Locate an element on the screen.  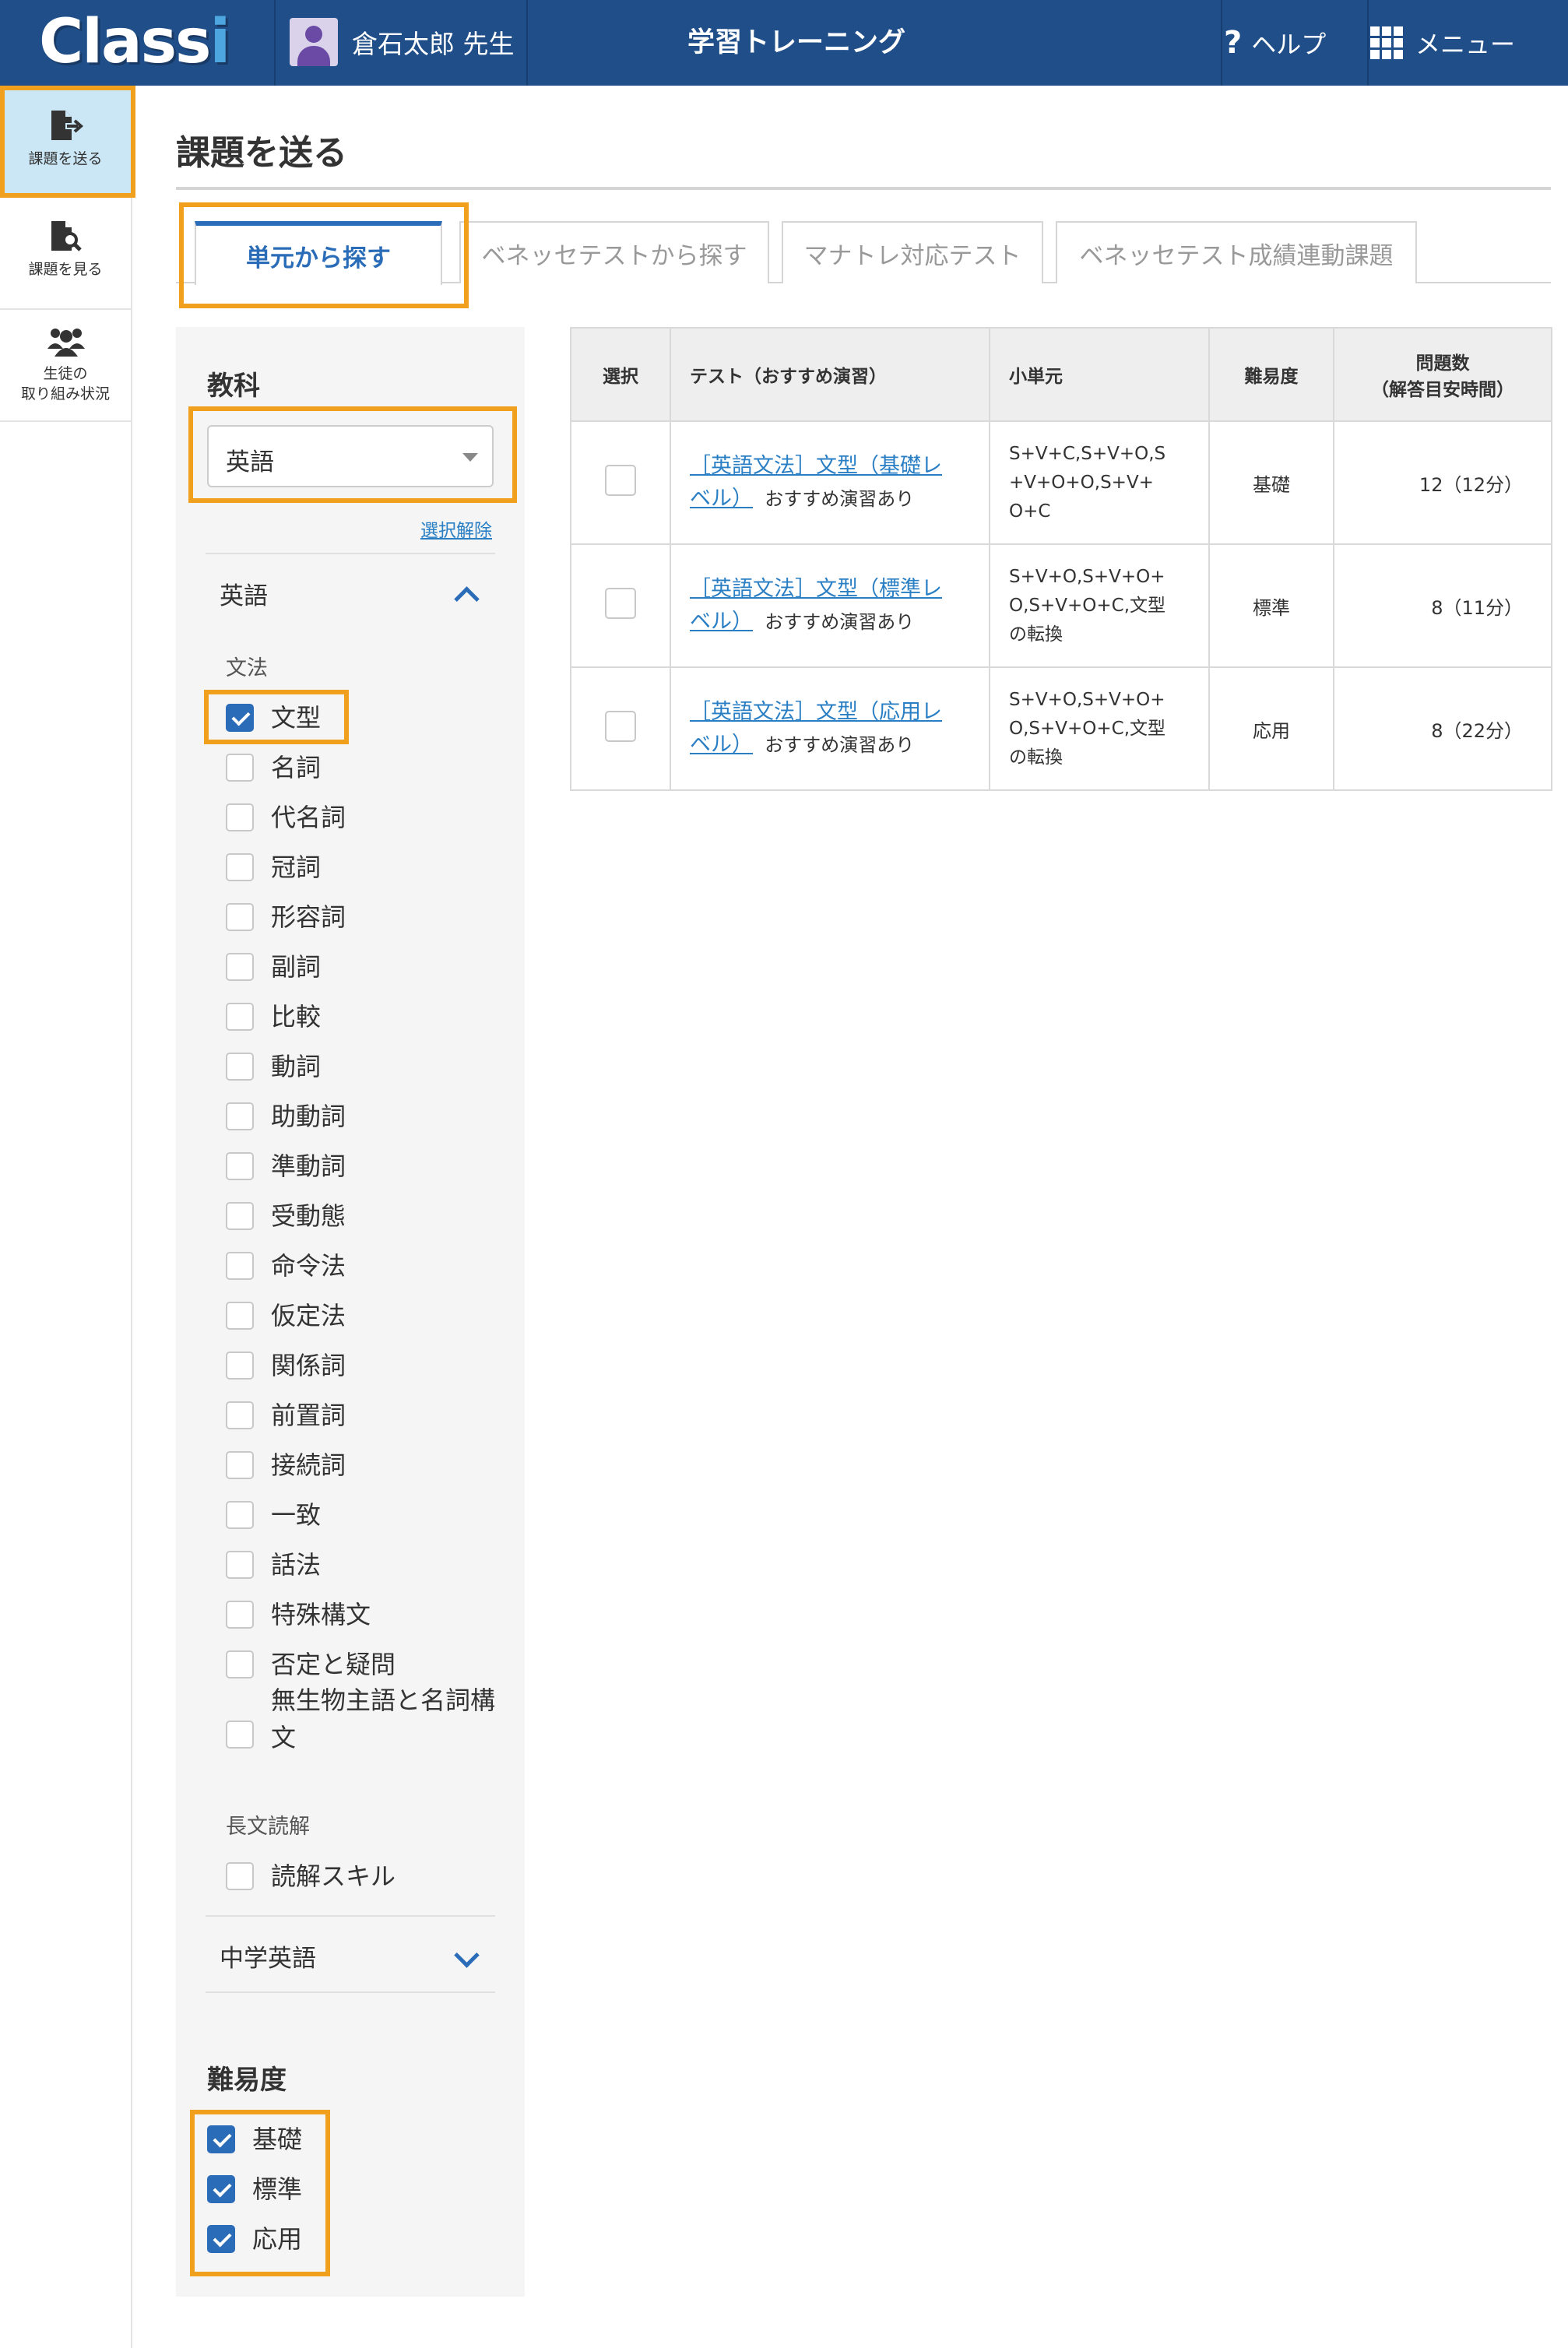
difficulty-option: 基礎 is located at coordinates (276, 2142).